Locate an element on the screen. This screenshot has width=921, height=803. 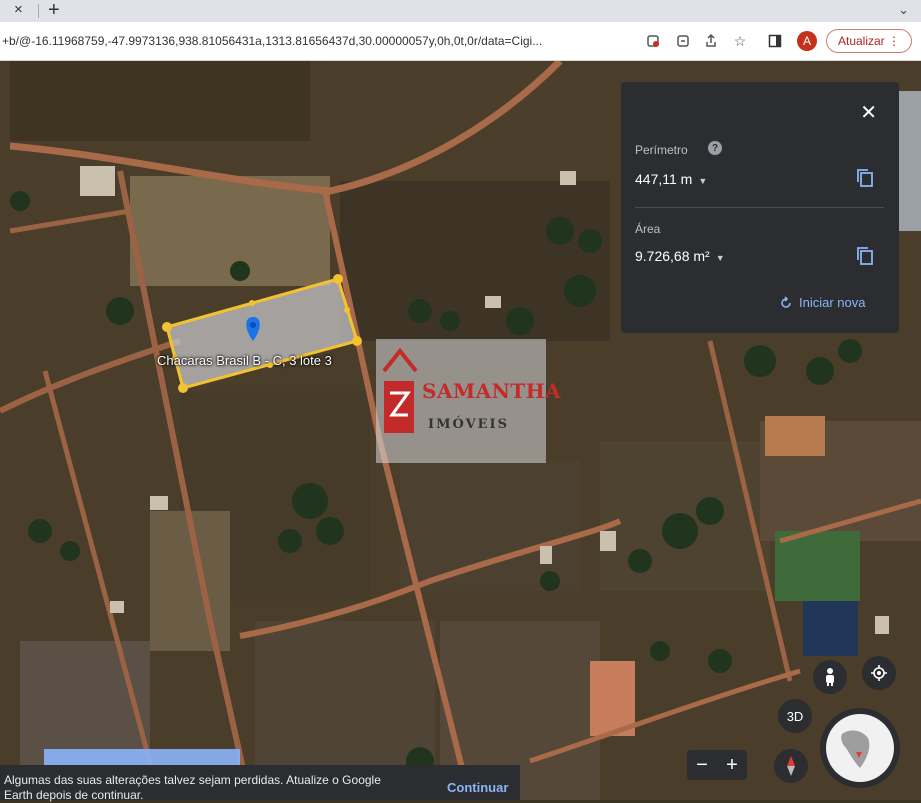
update-label: Atualizar is located at coordinates (861, 41).